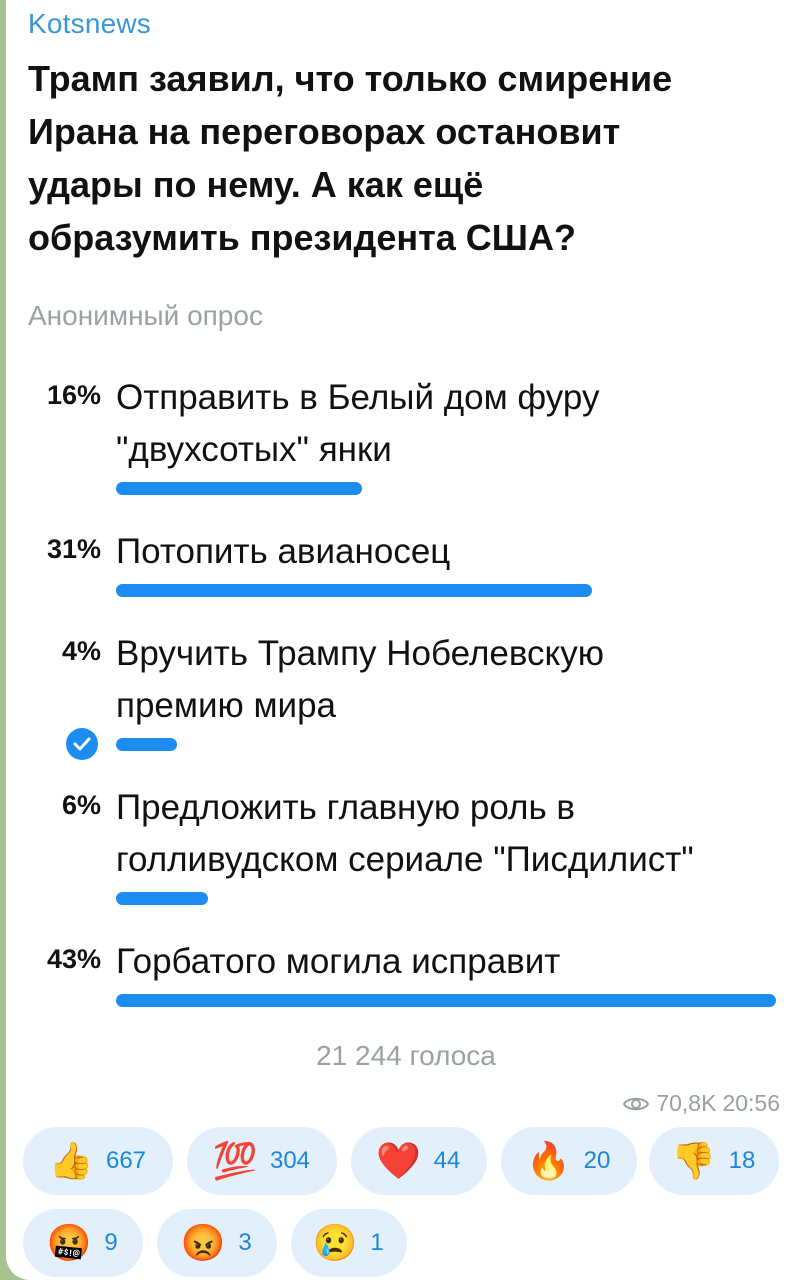 The image size is (800, 1280). What do you see at coordinates (694, 1160) in the screenshot?
I see `thumbs-down-icon: 👎` at bounding box center [694, 1160].